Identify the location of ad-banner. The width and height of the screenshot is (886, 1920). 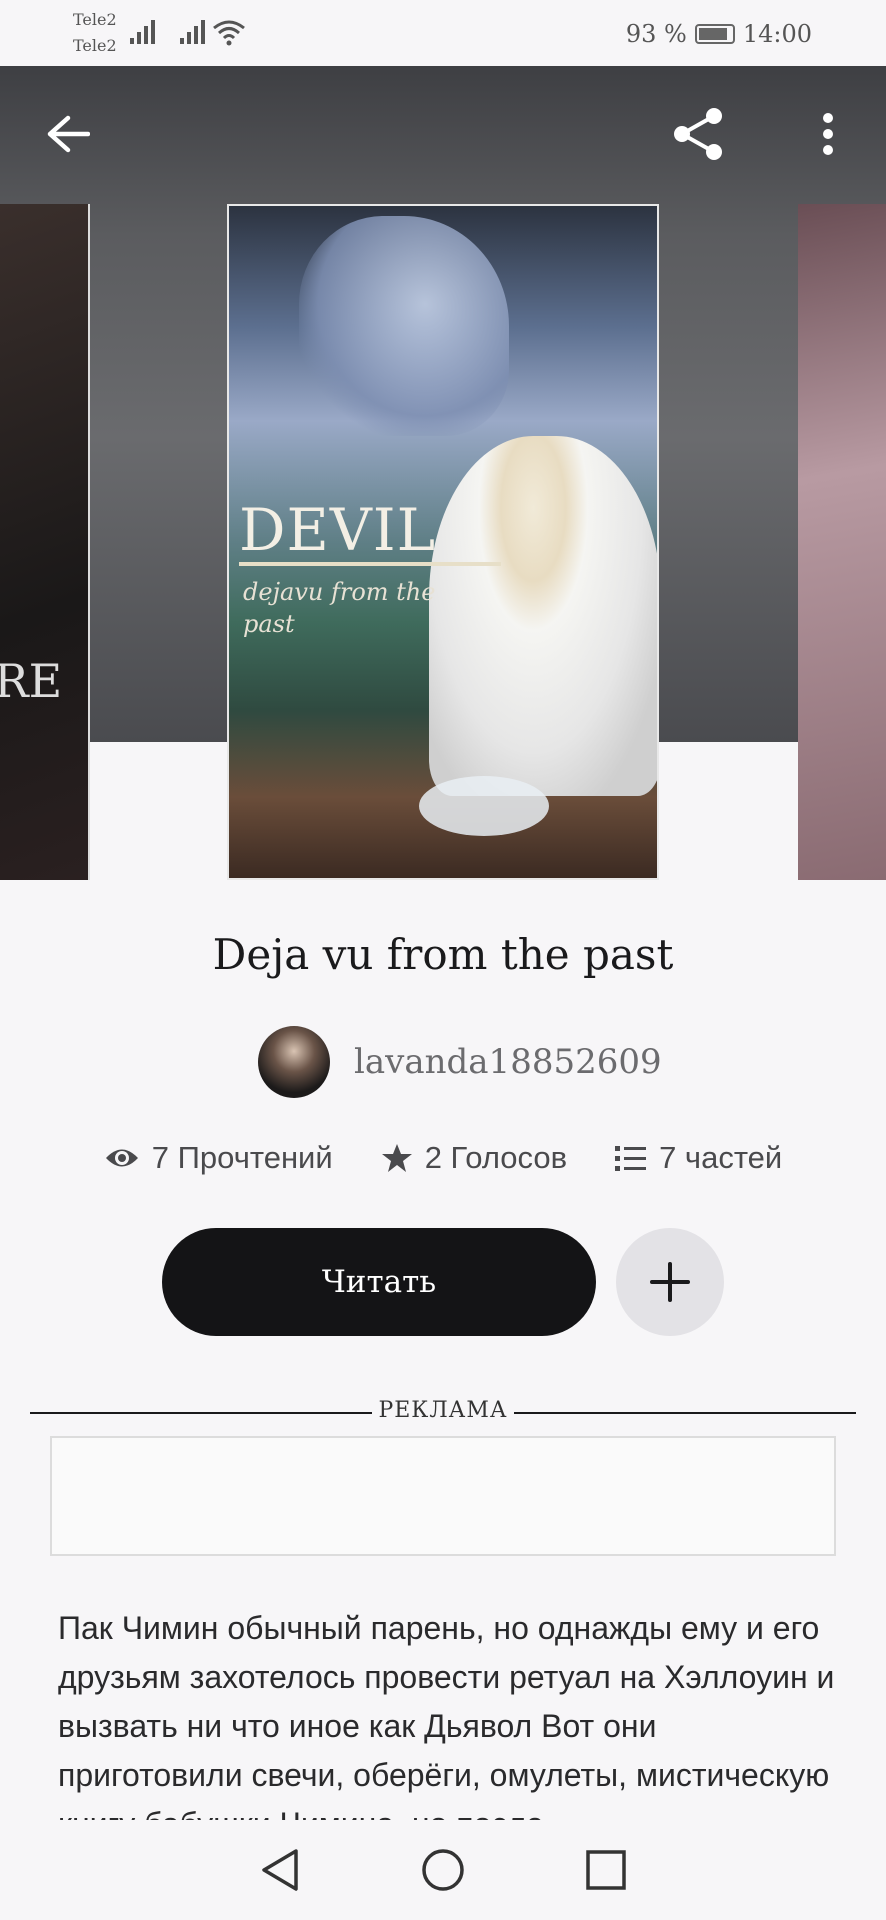
(443, 1496).